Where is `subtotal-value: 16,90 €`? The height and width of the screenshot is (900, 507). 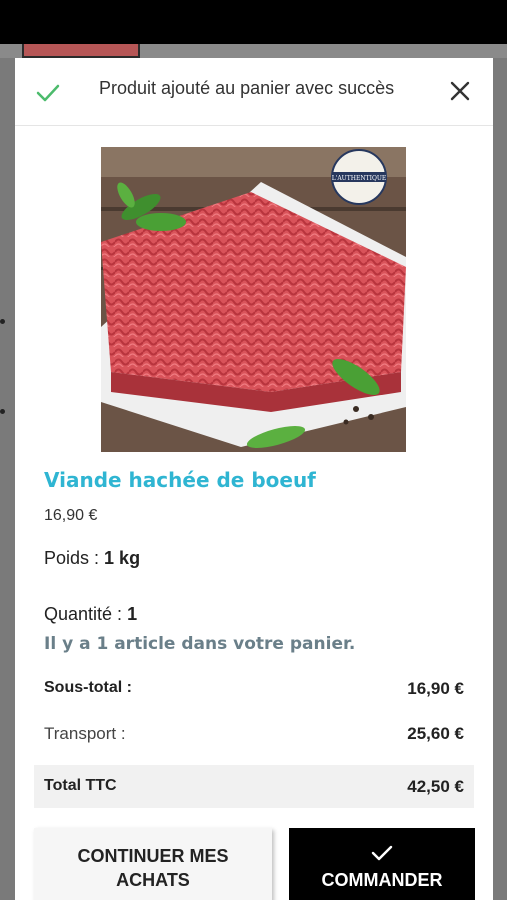 subtotal-value: 16,90 € is located at coordinates (435, 688).